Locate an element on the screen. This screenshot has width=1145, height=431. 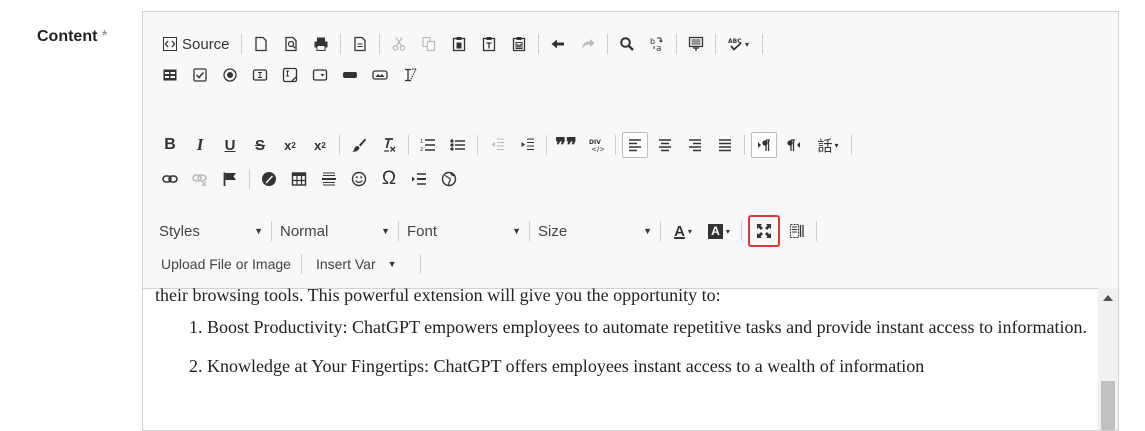
bulleted-list-icon is located at coordinates (457, 145).